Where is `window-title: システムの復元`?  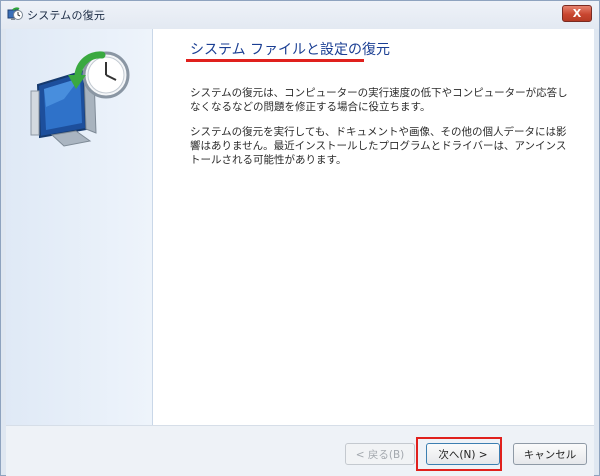
window-title: システムの復元 is located at coordinates (66, 15).